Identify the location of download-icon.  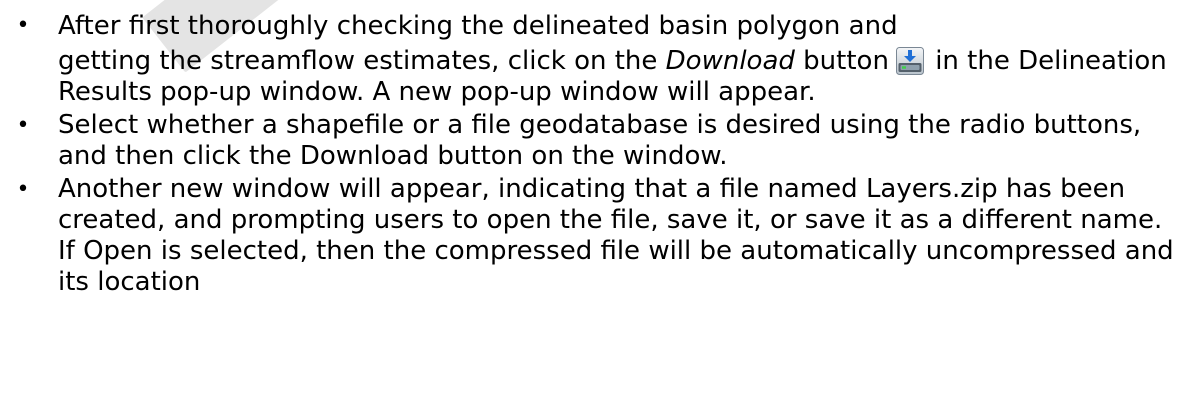
(910, 61).